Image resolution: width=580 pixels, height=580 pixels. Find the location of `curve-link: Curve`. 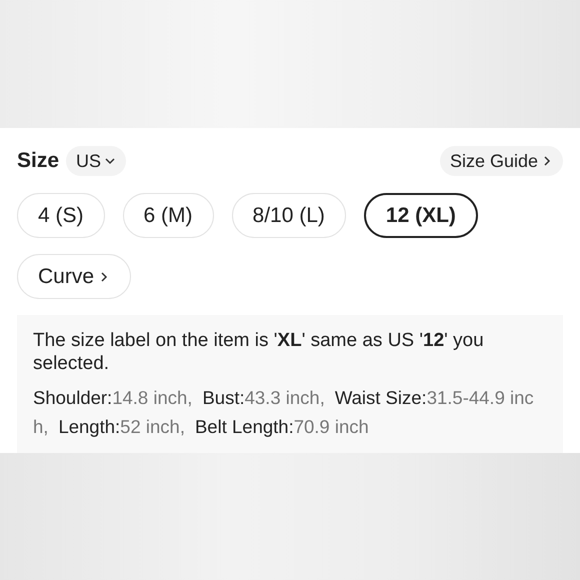

curve-link: Curve is located at coordinates (74, 276).